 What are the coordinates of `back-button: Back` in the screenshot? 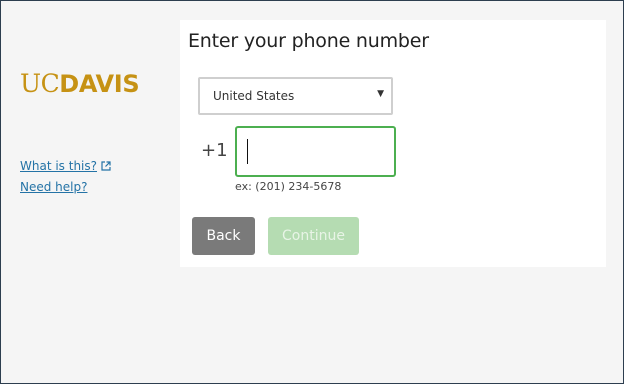 It's located at (223, 236).